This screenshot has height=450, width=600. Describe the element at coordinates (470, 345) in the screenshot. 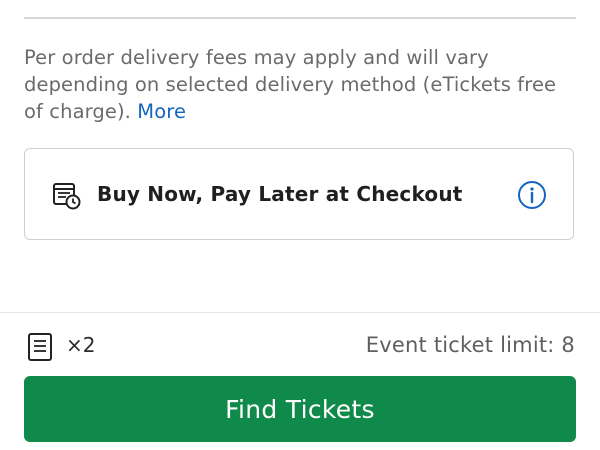

I see `ticket-limit-text: Event ticket limit: 8` at that location.